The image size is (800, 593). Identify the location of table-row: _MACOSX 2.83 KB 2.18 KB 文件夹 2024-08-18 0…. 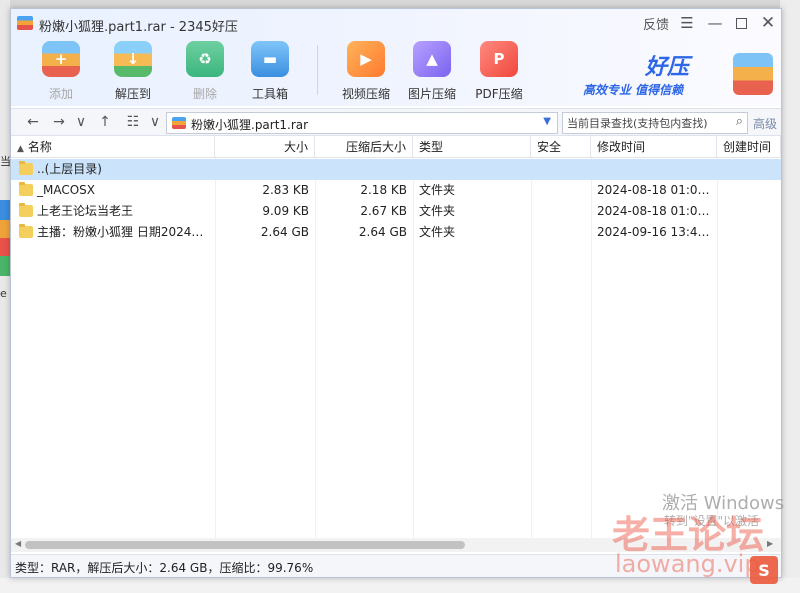
(396, 190).